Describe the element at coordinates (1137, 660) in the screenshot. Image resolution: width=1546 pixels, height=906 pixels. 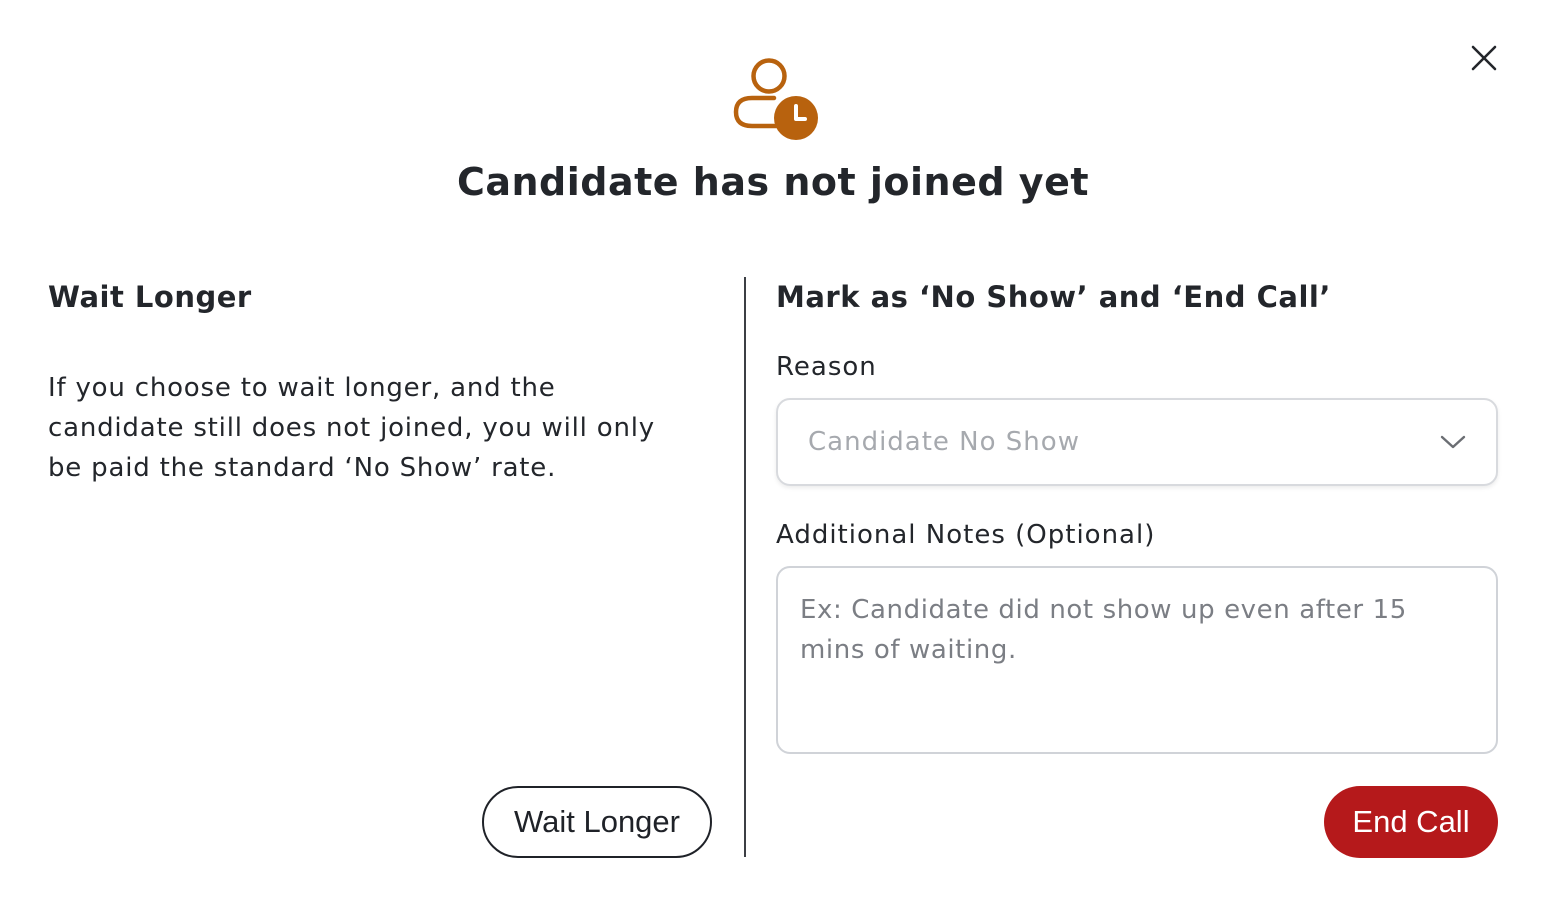
I see `notes-textarea` at that location.